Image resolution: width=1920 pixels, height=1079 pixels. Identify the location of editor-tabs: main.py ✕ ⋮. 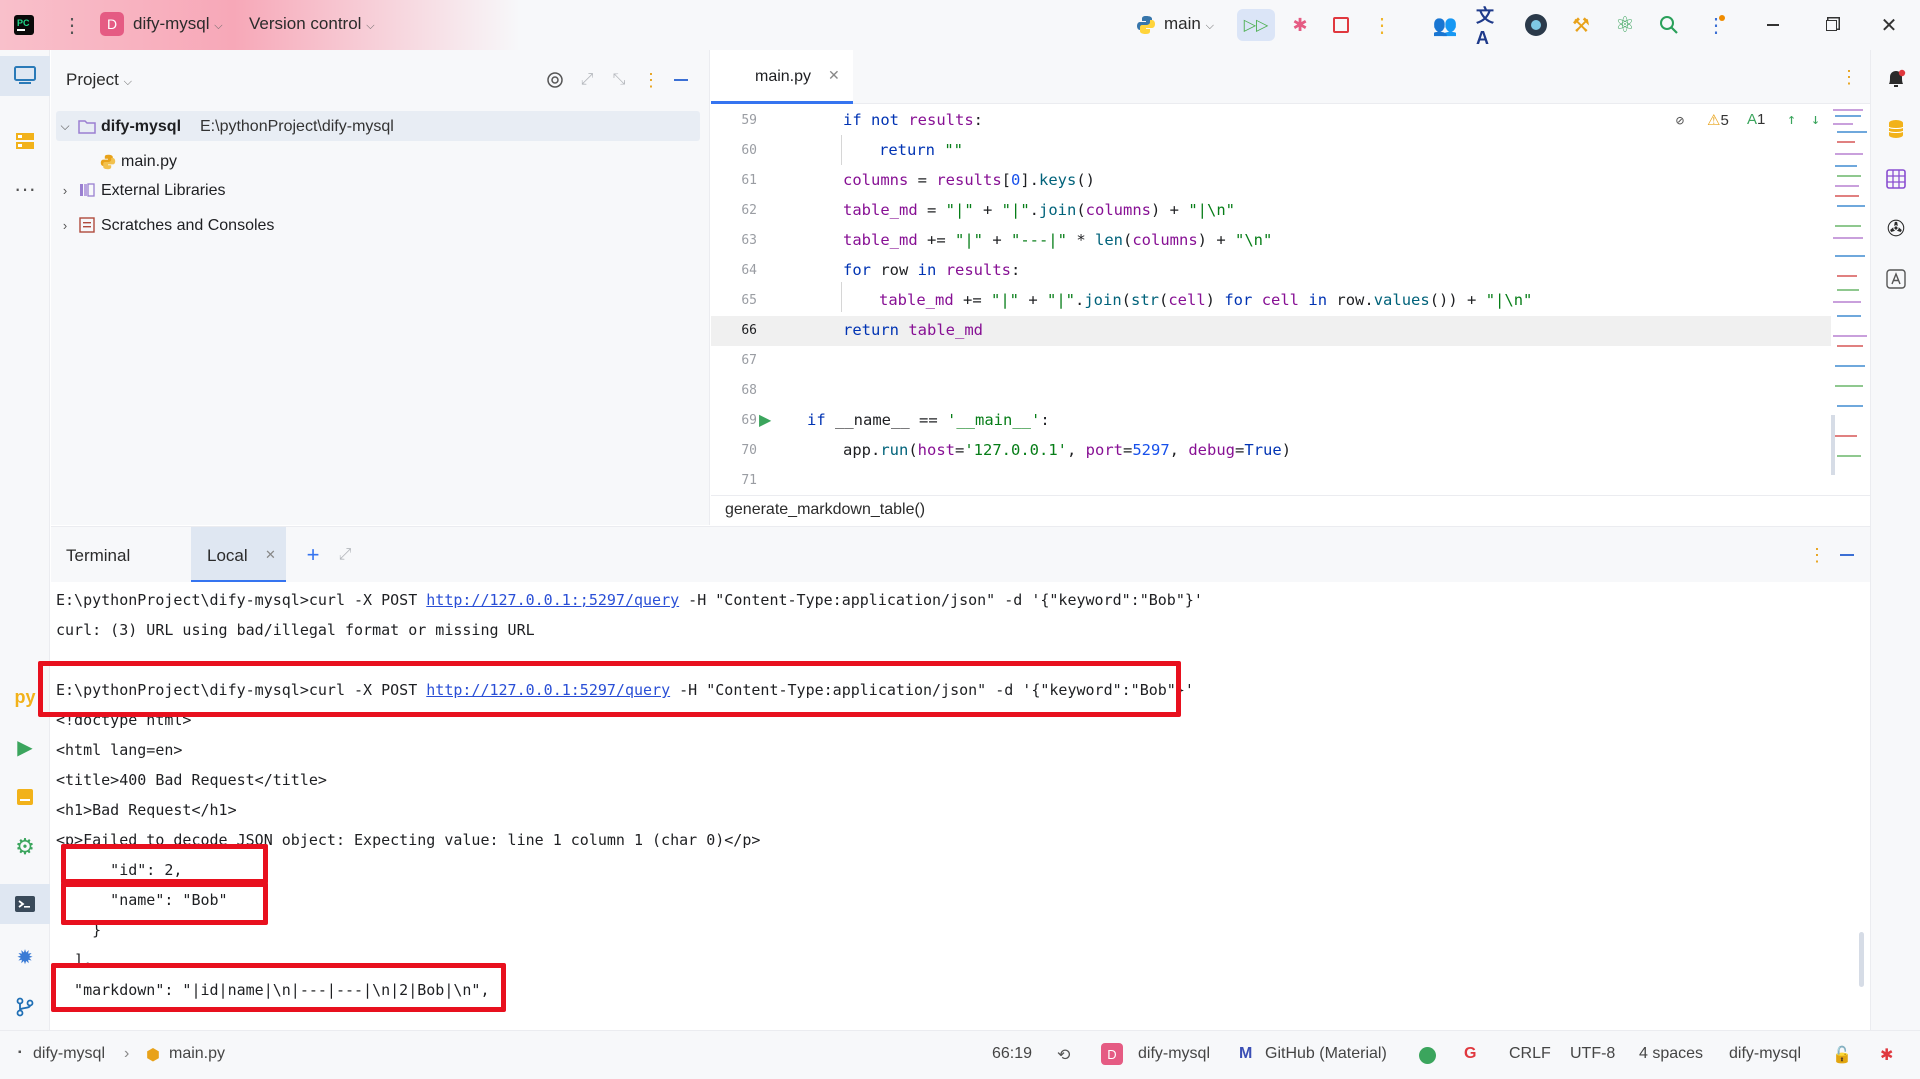
(1290, 77).